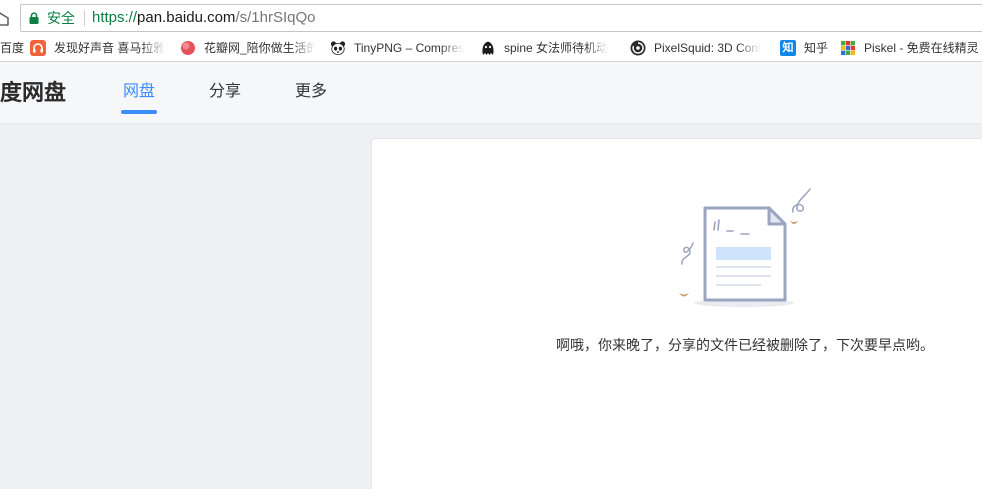 The height and width of the screenshot is (489, 982). Describe the element at coordinates (6, 17) in the screenshot. I see `home-icon` at that location.